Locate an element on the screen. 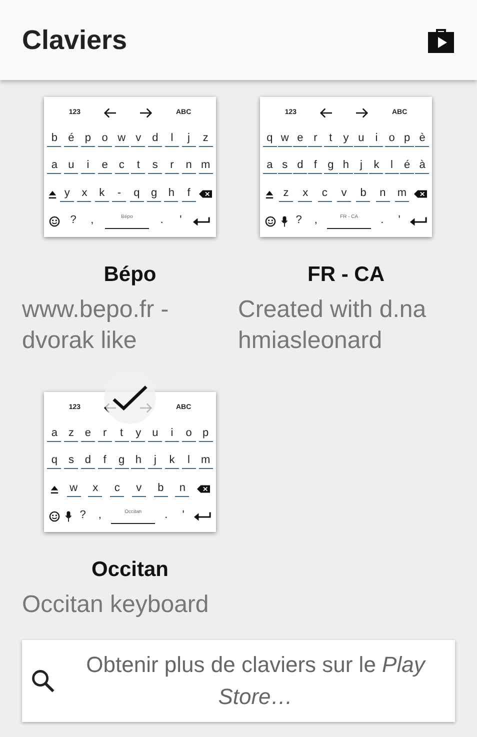  keyboard-name: Occitan is located at coordinates (130, 570).